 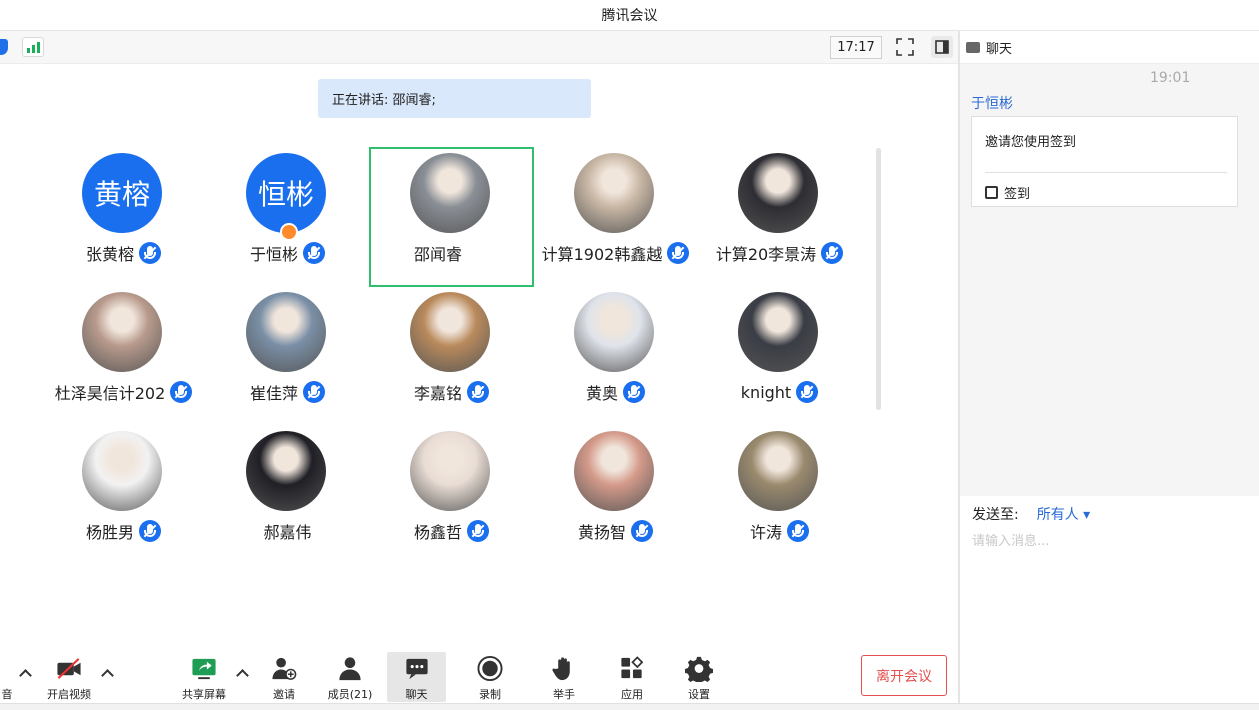 I want to click on participant-tile: knight, so click(x=779, y=356).